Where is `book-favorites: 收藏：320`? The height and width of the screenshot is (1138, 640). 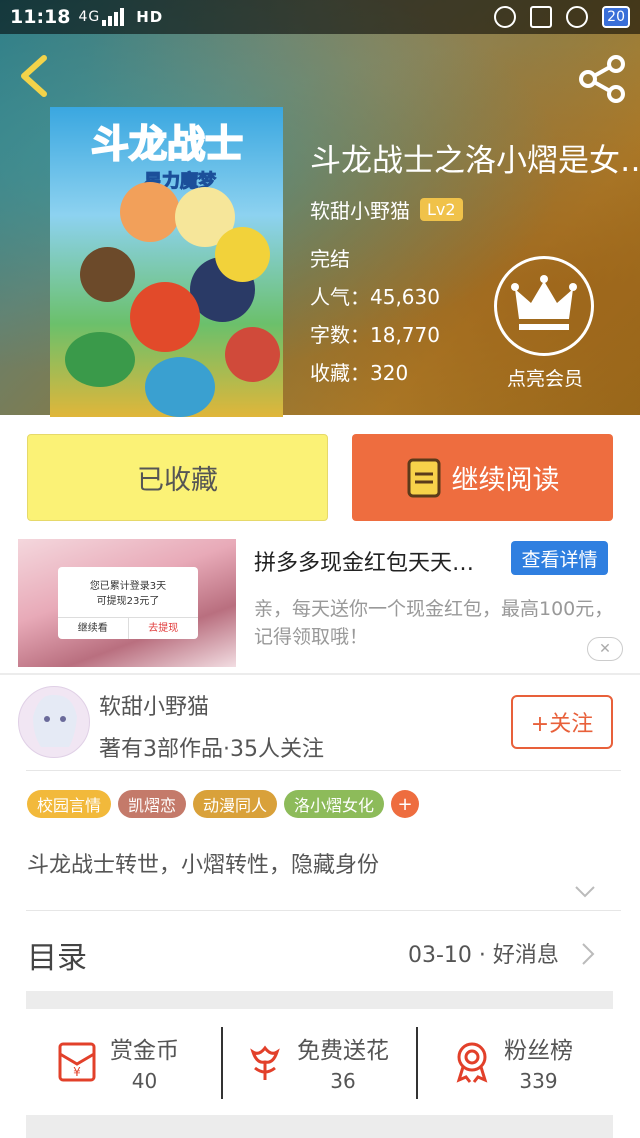 book-favorites: 收藏：320 is located at coordinates (359, 371).